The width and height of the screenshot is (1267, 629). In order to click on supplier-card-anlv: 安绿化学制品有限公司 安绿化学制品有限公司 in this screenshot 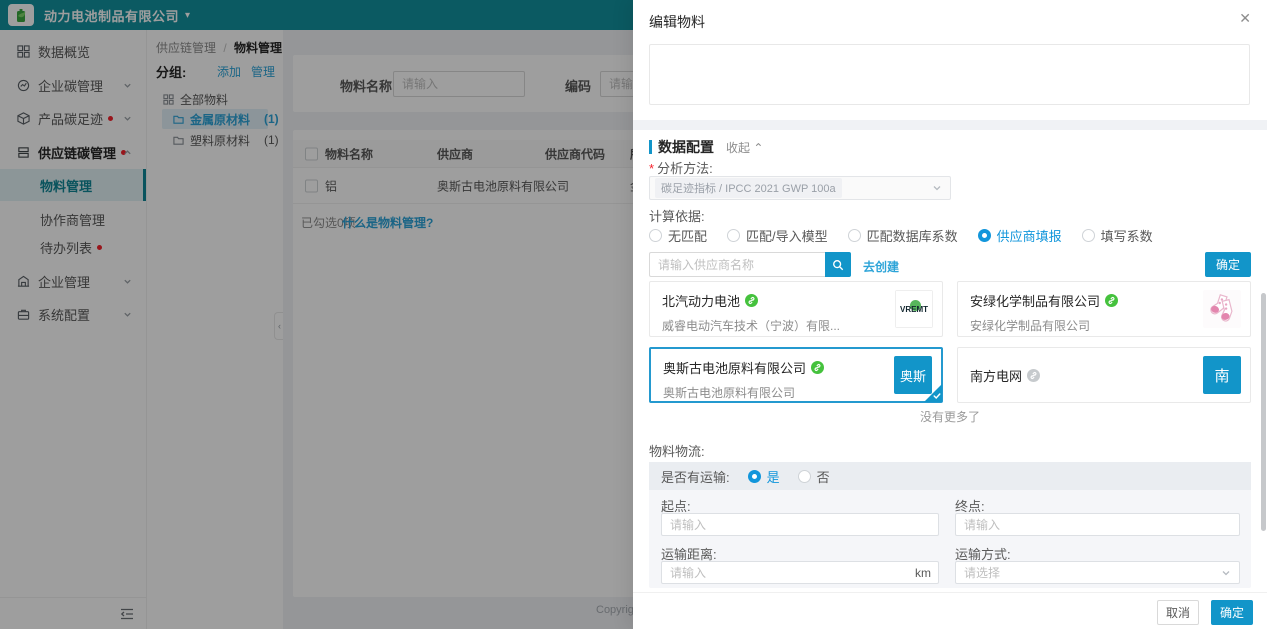, I will do `click(1104, 309)`.